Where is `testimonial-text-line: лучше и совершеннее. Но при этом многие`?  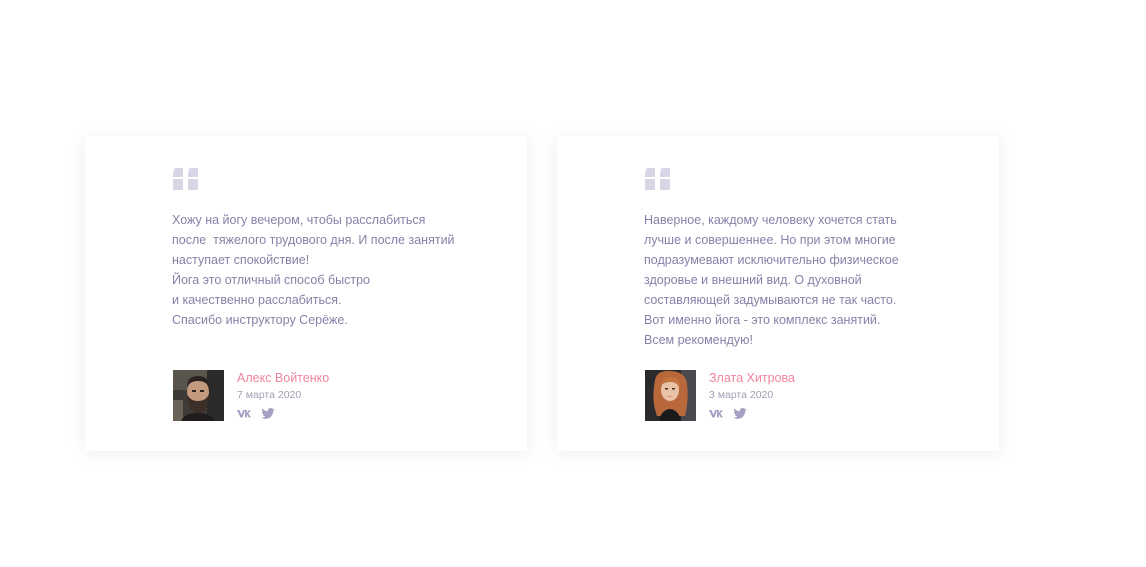
testimonial-text-line: лучше и совершеннее. Но при этом многие is located at coordinates (770, 240).